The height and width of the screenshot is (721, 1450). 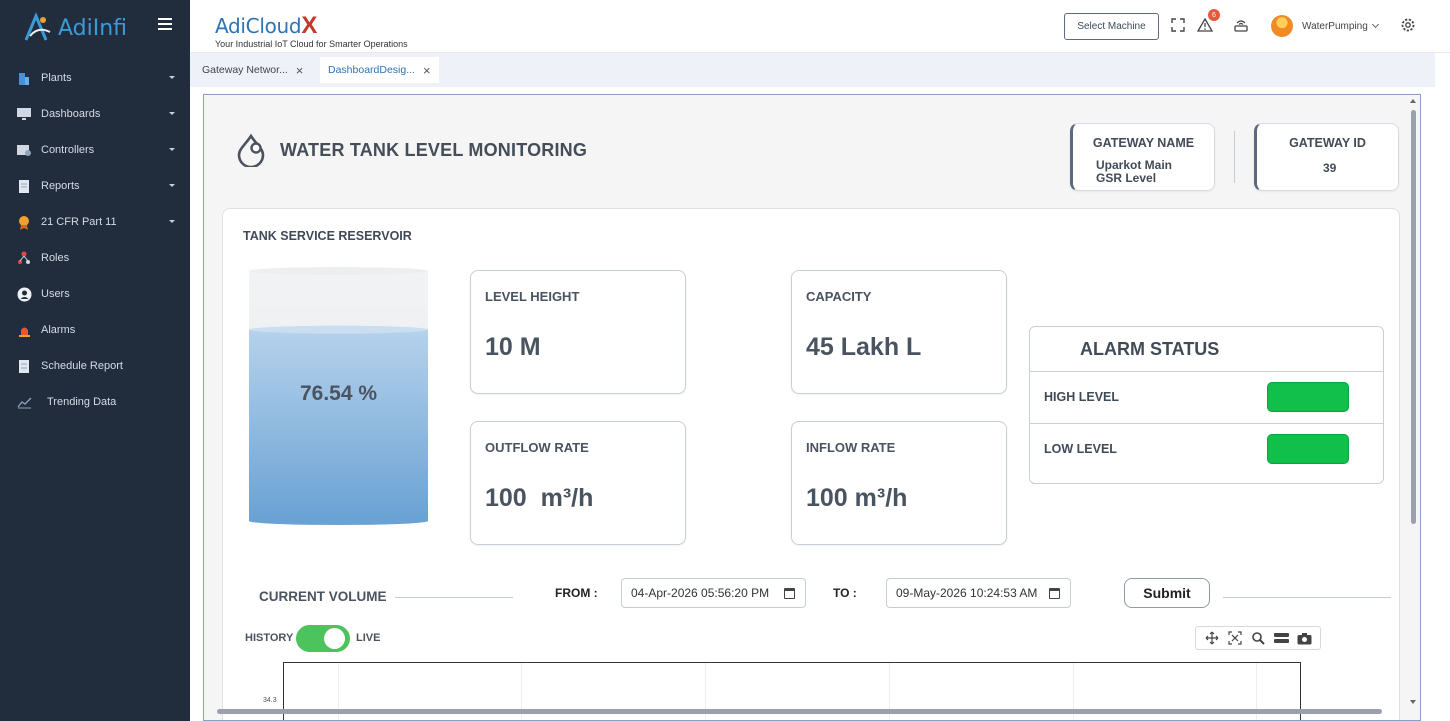 I want to click on sidebar-item-roles: Roles, so click(x=95, y=258).